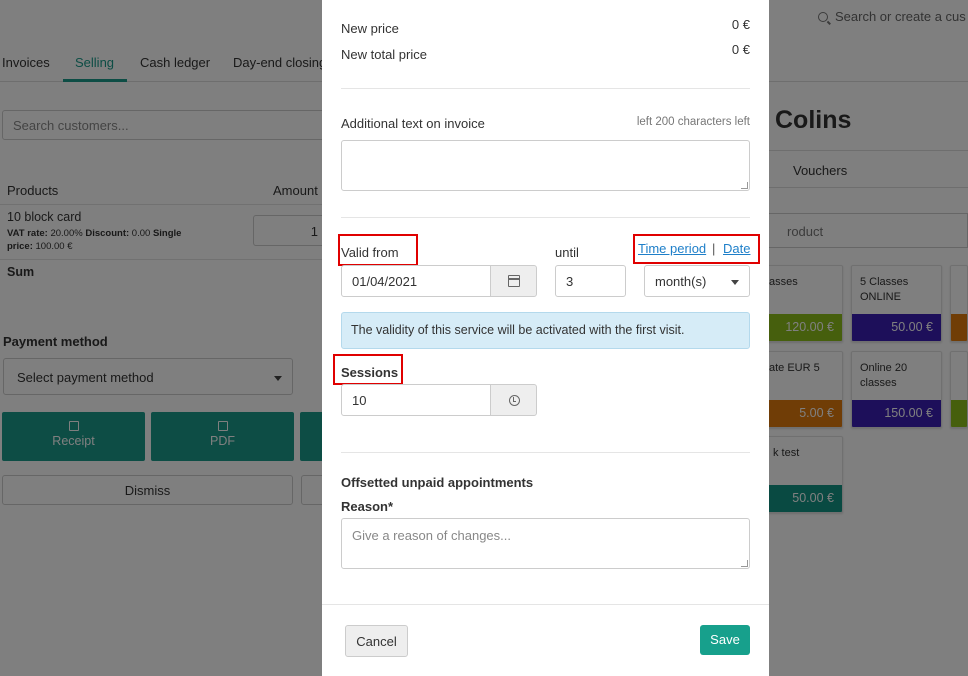 This screenshot has width=968, height=676. Describe the element at coordinates (545, 165) in the screenshot. I see `additional-text-input` at that location.